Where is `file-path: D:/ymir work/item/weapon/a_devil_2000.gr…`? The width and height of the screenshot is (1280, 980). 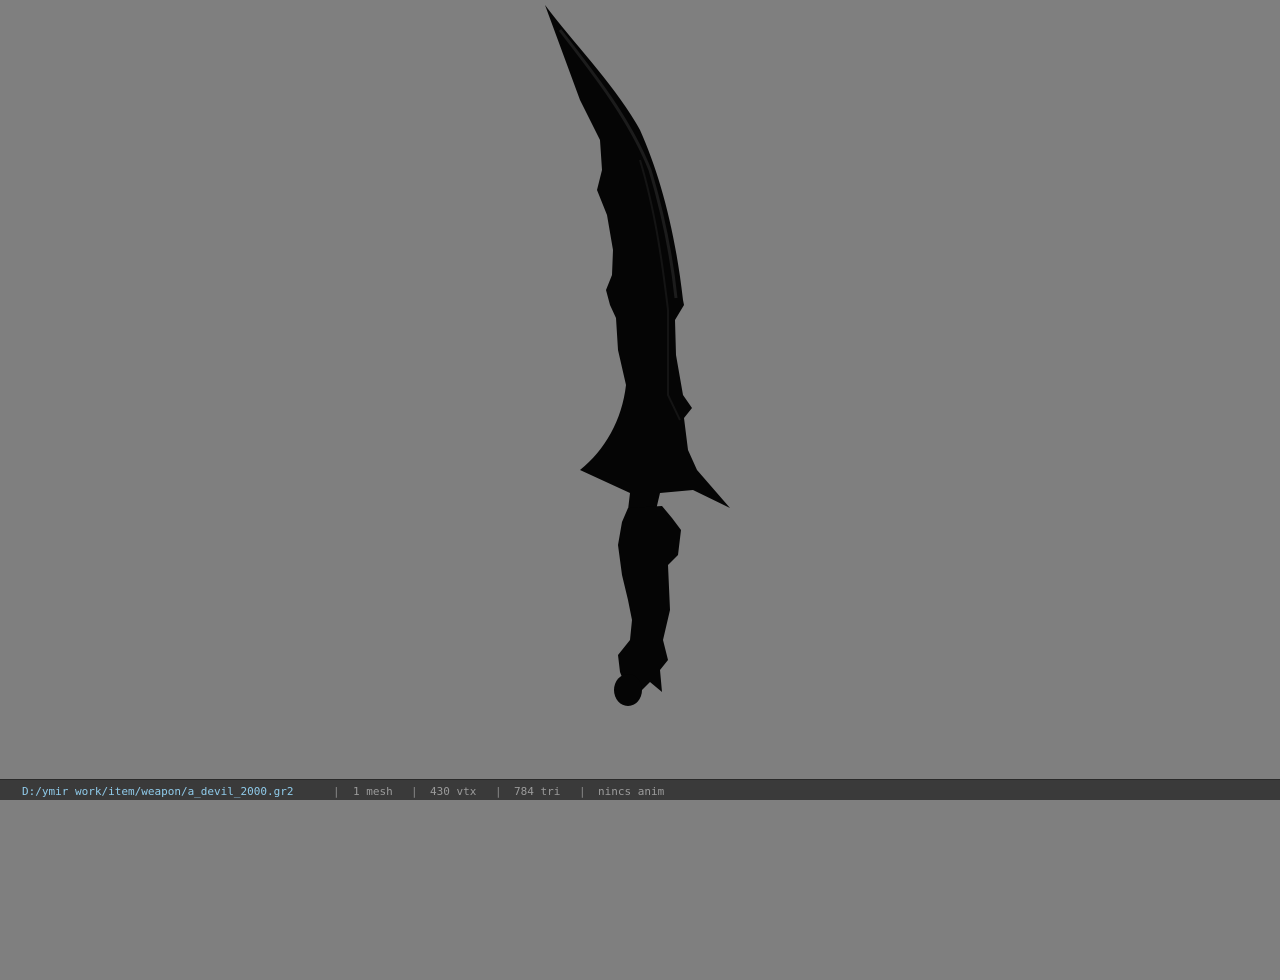
file-path: D:/ymir work/item/weapon/a_devil_2000.gr… is located at coordinates (158, 791).